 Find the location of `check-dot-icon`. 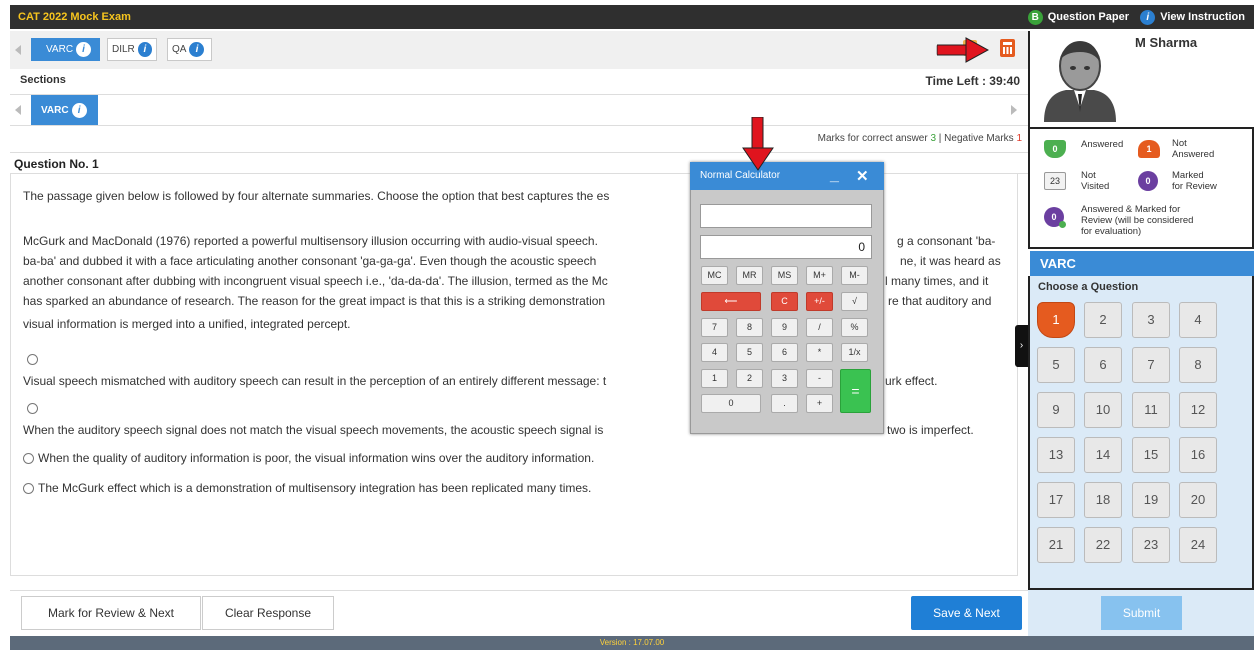

check-dot-icon is located at coordinates (1062, 224).